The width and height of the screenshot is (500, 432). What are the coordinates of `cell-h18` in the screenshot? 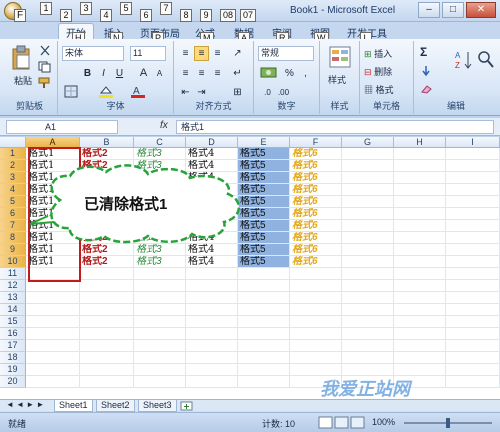 It's located at (420, 358).